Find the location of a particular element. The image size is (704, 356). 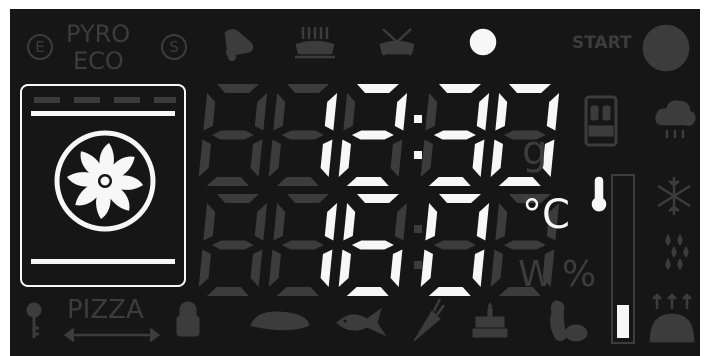

thermometer-icon is located at coordinates (599, 194).